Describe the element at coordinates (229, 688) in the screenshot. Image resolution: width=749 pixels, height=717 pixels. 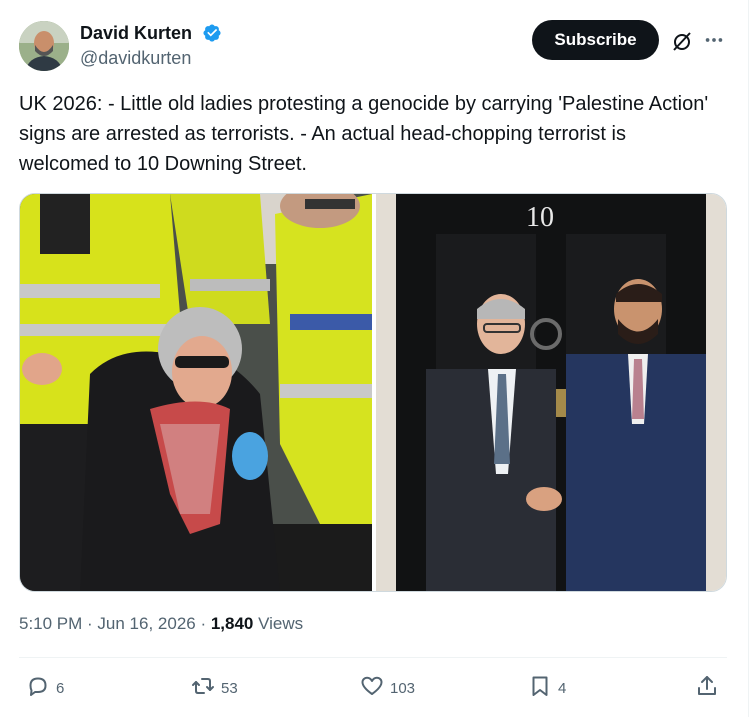
I see `repost-count: 53` at that location.